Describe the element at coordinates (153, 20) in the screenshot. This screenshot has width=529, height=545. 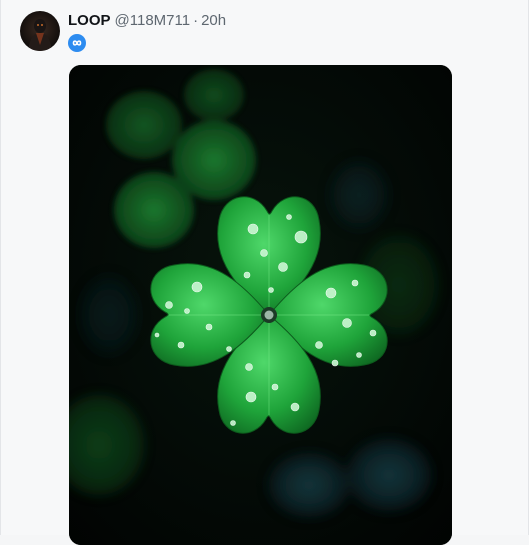
I see `author-handle: @118M711` at that location.